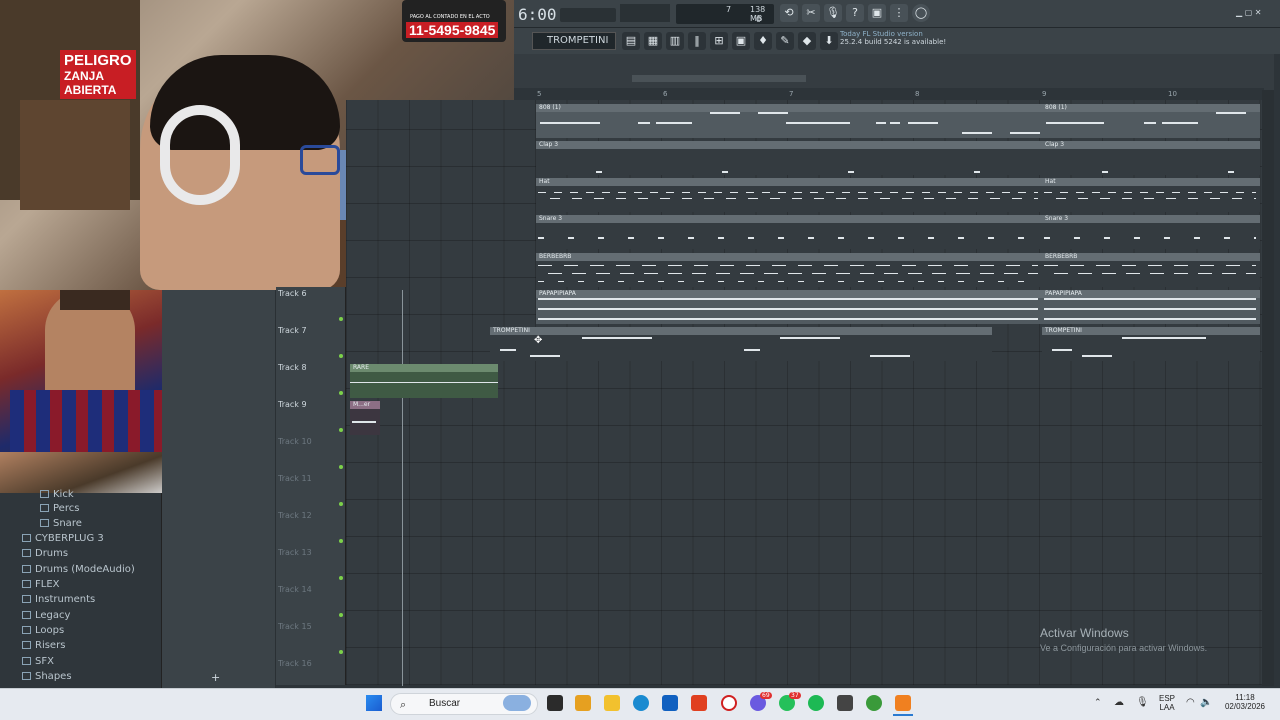 Image resolution: width=1280 pixels, height=720 pixels. I want to click on playlist-picker-panel, so click(219, 489).